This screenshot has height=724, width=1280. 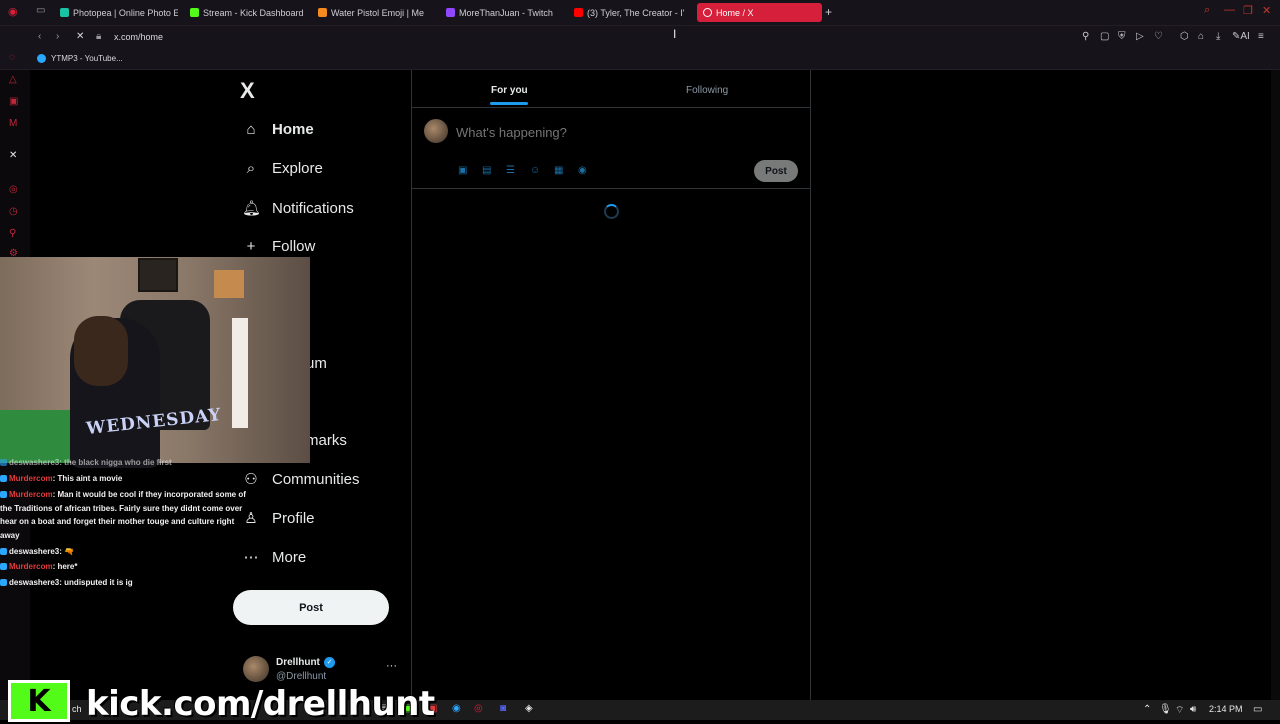 What do you see at coordinates (101, 351) in the screenshot?
I see `webcam-streamer-head` at bounding box center [101, 351].